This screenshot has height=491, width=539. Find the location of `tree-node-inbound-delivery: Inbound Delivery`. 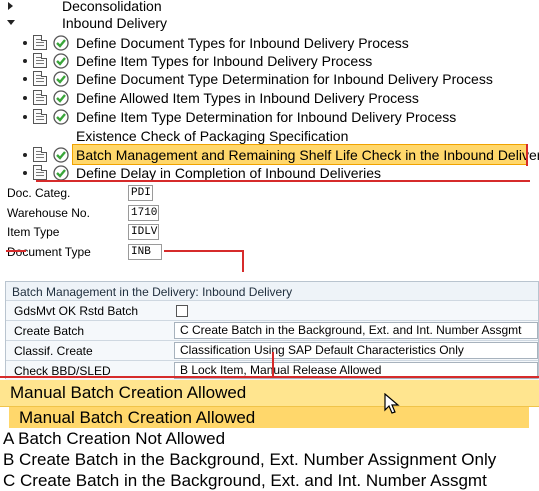

tree-node-inbound-delivery: Inbound Delivery is located at coordinates (269, 23).